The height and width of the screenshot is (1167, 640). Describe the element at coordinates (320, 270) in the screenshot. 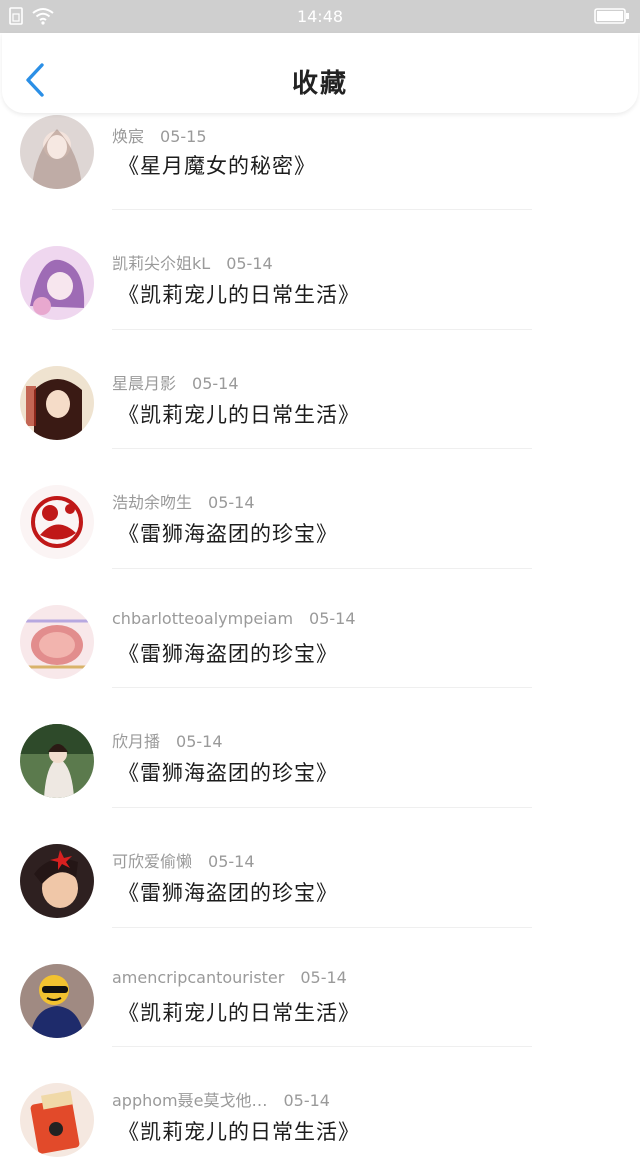

I see `list-item: 凯莉尖尒姐kL 05-14 《凯莉宠儿的日常生活》` at that location.